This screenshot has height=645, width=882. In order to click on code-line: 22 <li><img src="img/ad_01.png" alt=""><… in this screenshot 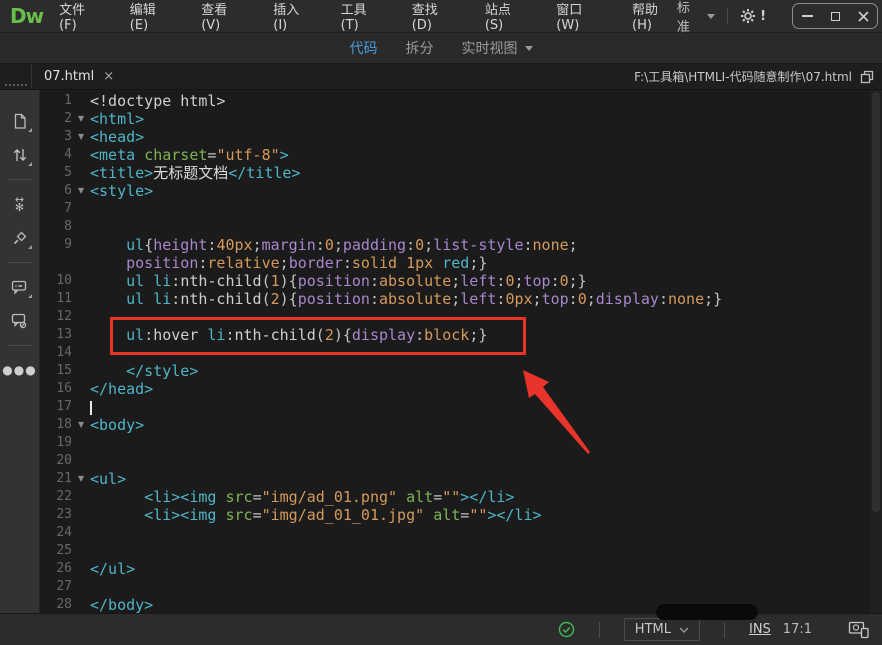, I will do `click(455, 497)`.